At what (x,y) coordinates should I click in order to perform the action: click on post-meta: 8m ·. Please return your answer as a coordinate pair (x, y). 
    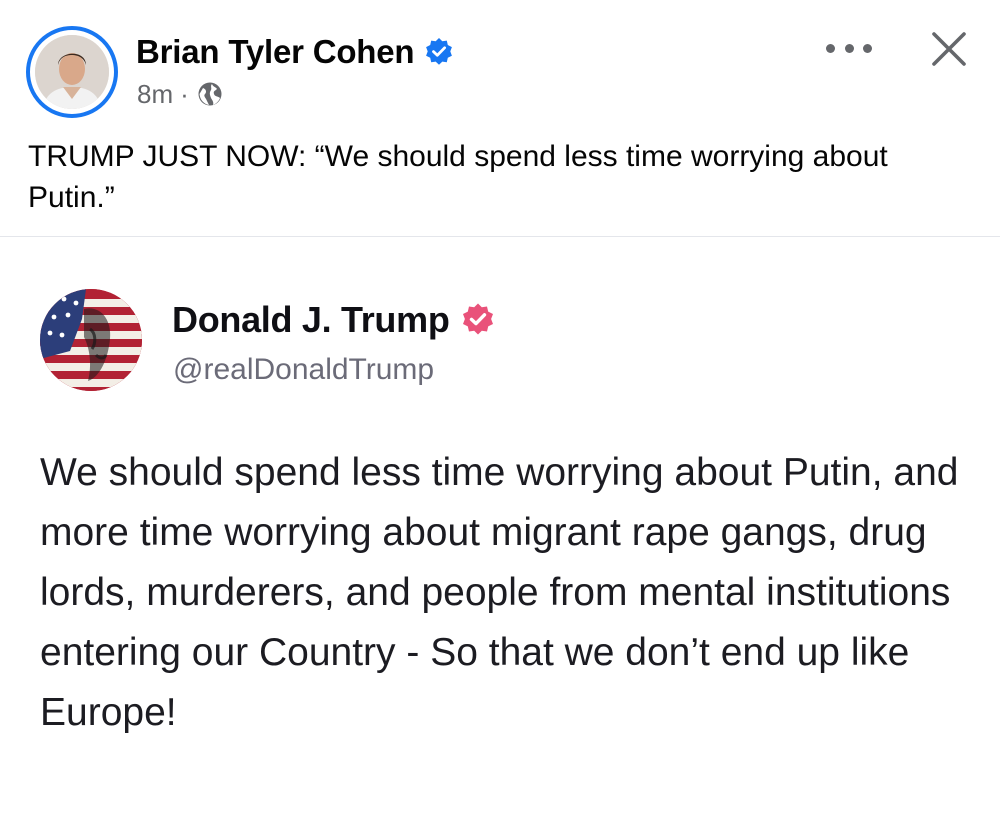
    Looking at the image, I should click on (180, 94).